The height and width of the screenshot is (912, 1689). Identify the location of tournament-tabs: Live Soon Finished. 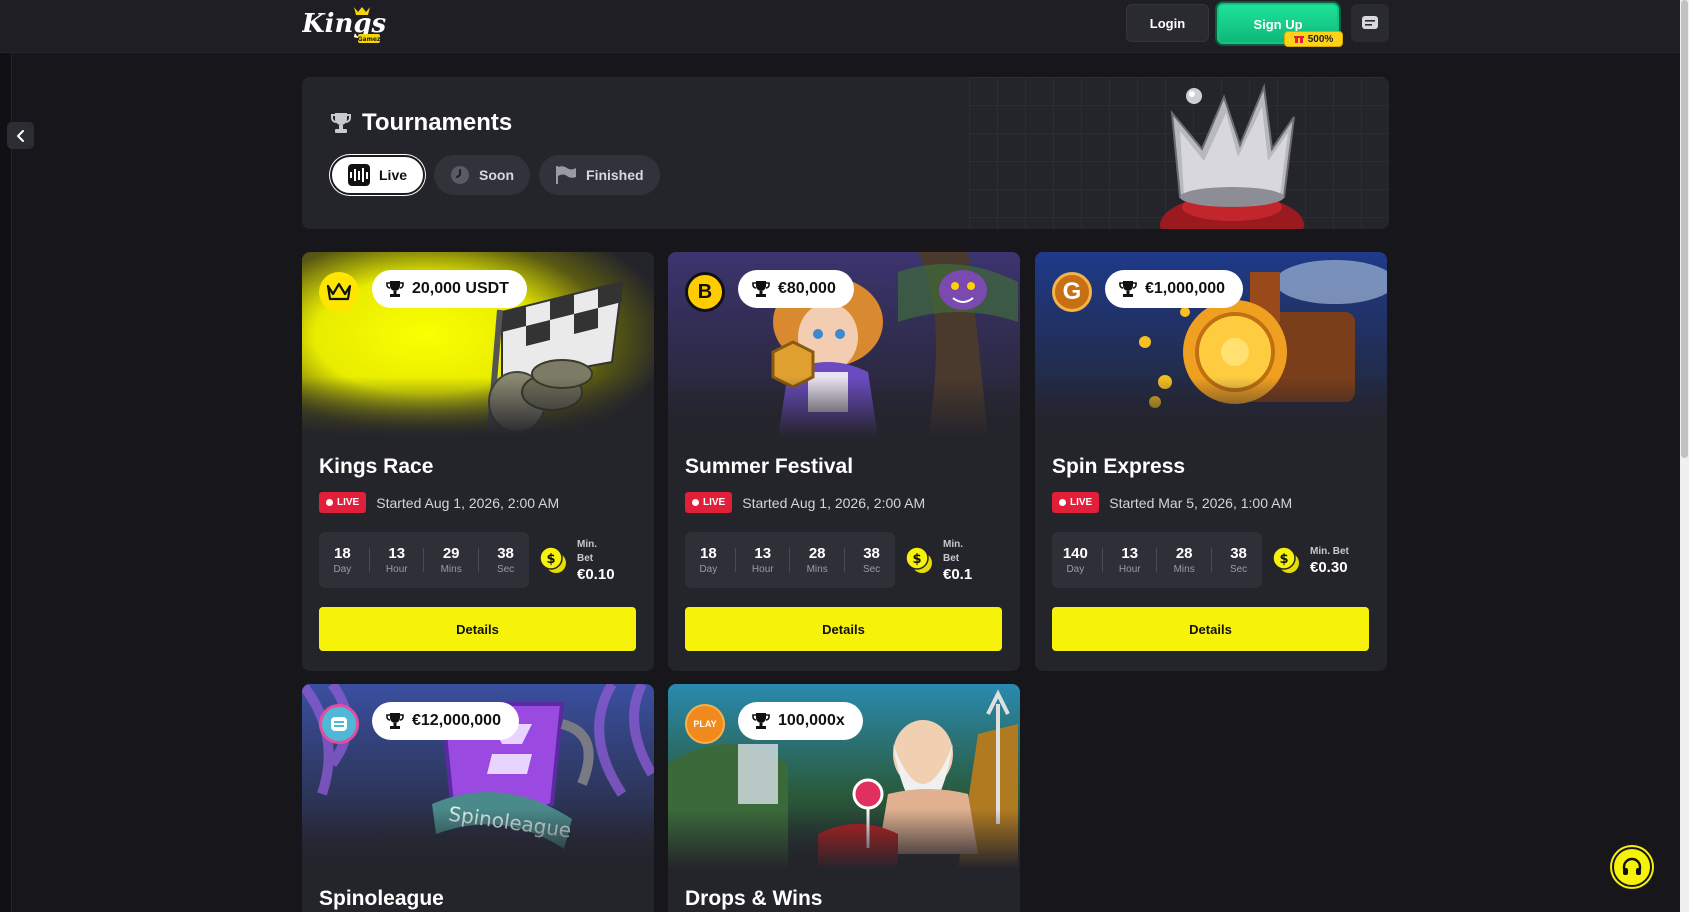
(495, 175).